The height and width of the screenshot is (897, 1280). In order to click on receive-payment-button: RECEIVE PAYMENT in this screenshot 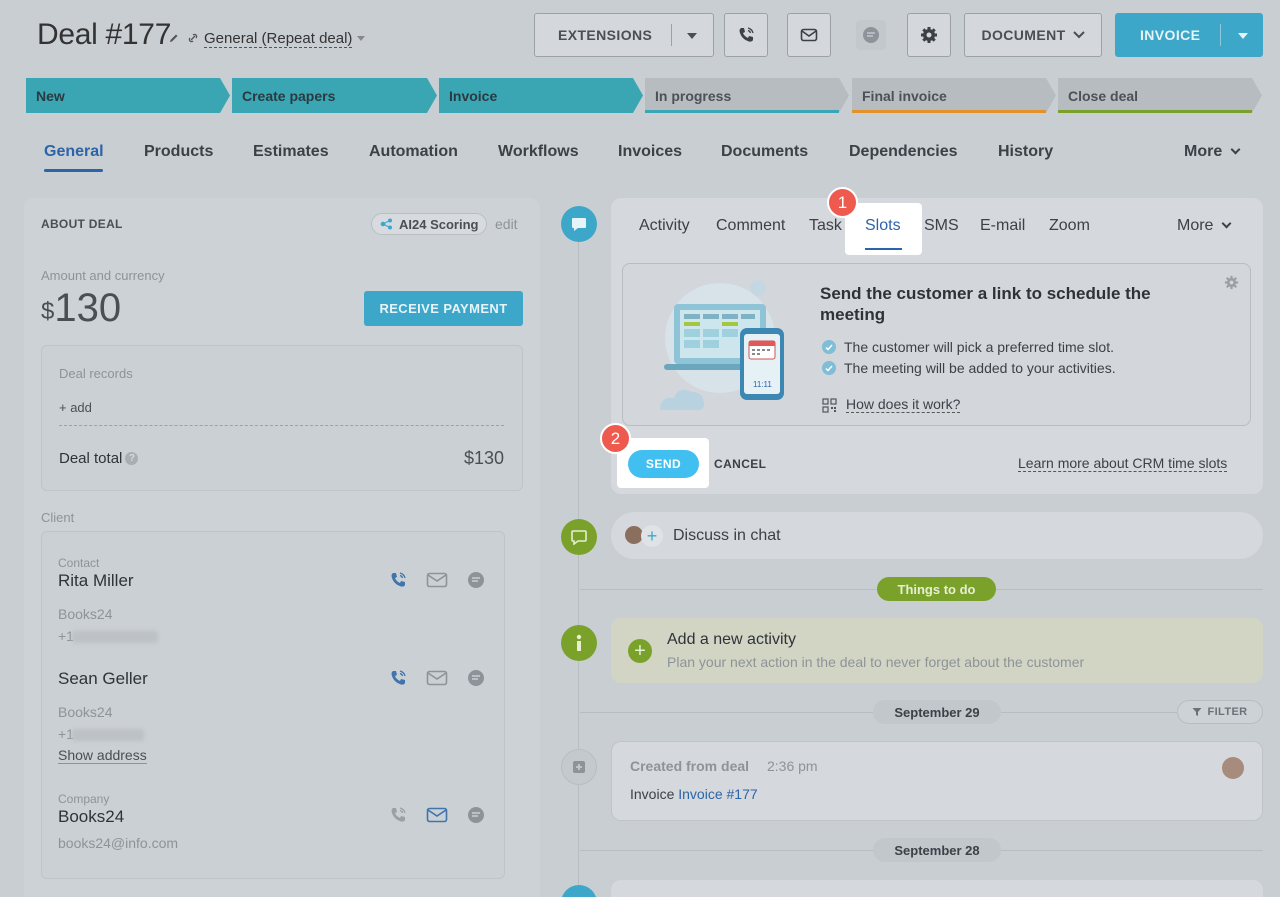, I will do `click(443, 308)`.